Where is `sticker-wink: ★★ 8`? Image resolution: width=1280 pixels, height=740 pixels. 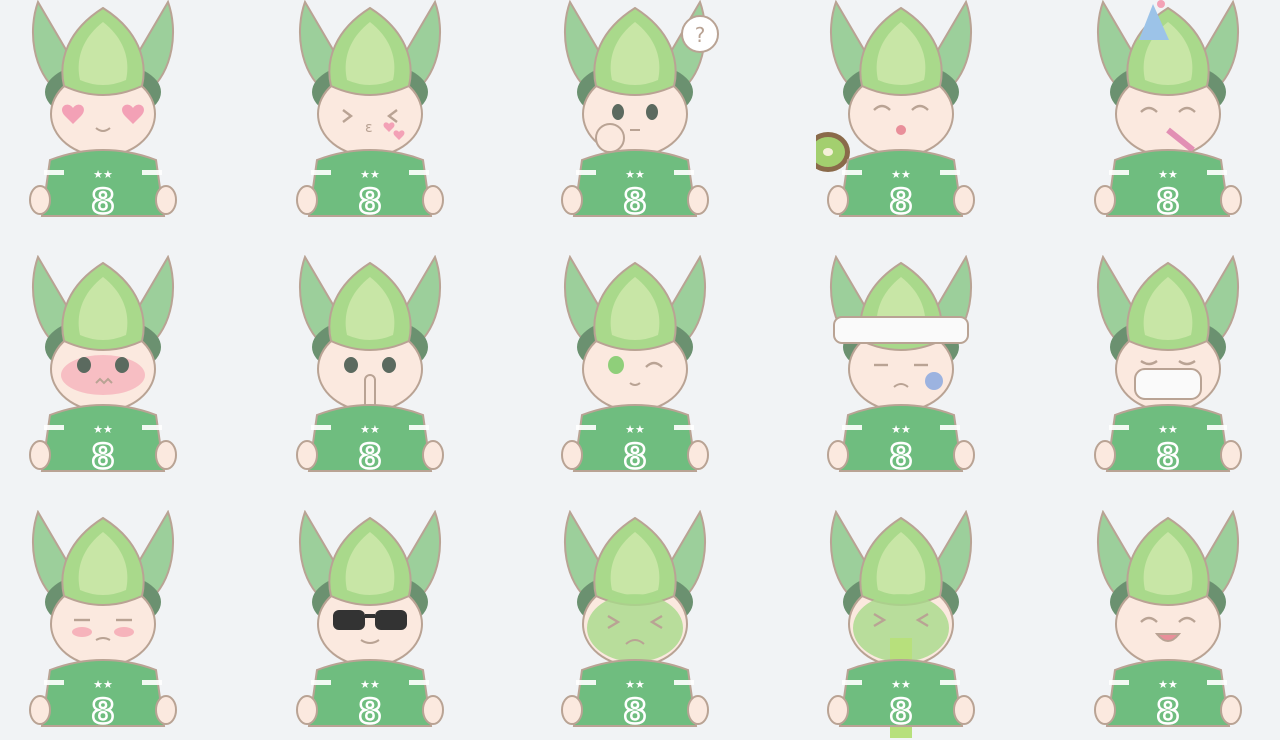
sticker-wink: ★★ 8 is located at coordinates (635, 370).